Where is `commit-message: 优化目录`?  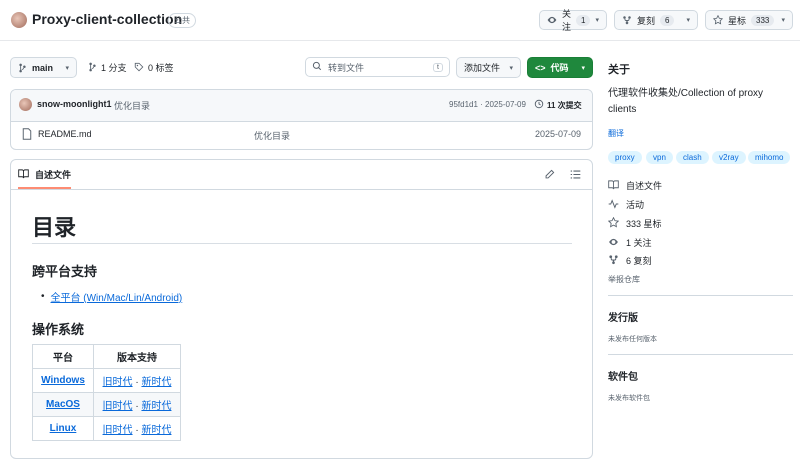
commit-message: 优化目录 is located at coordinates (132, 105).